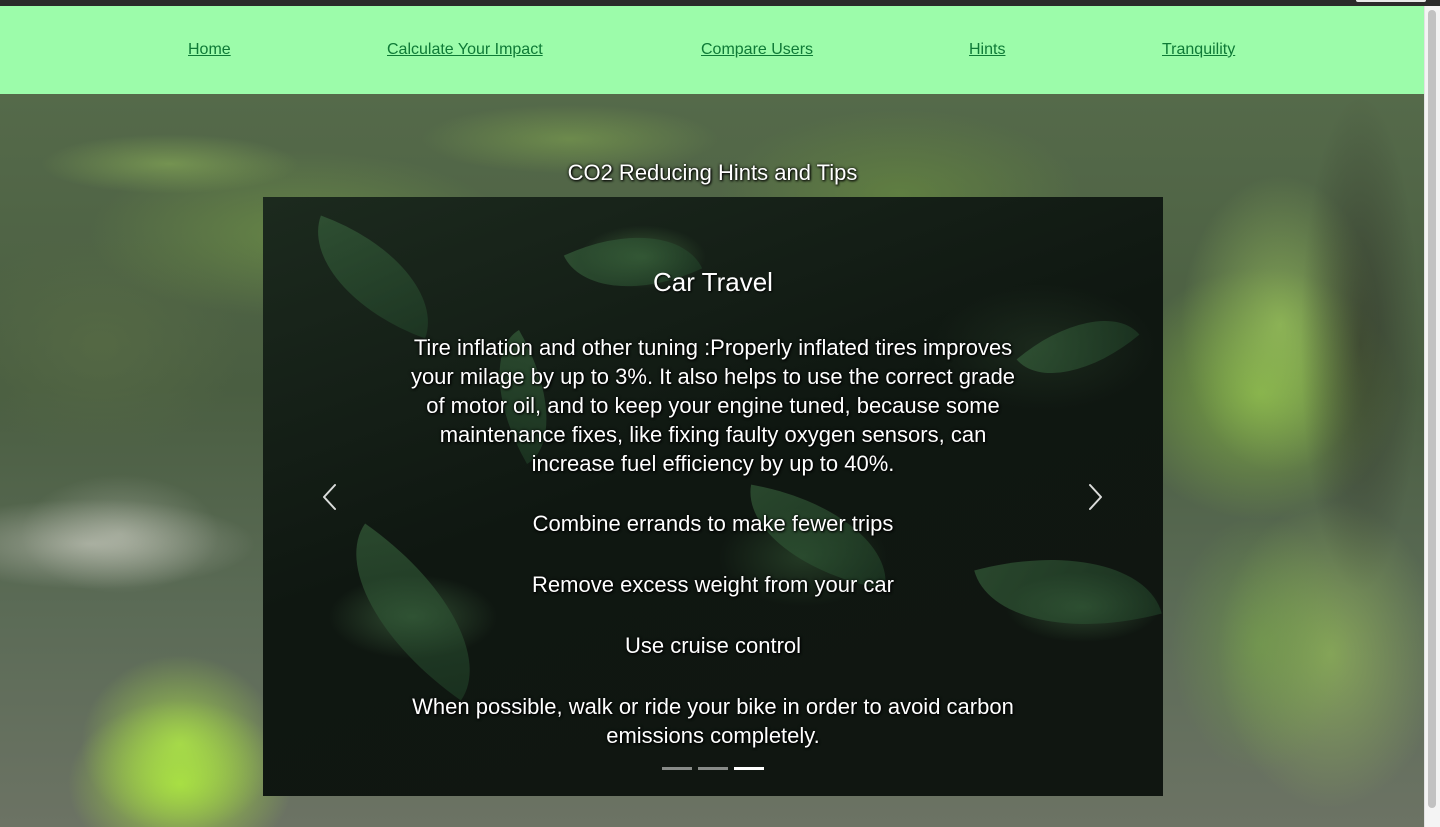 The image size is (1440, 827). I want to click on carousel-indicators, so click(717, 768).